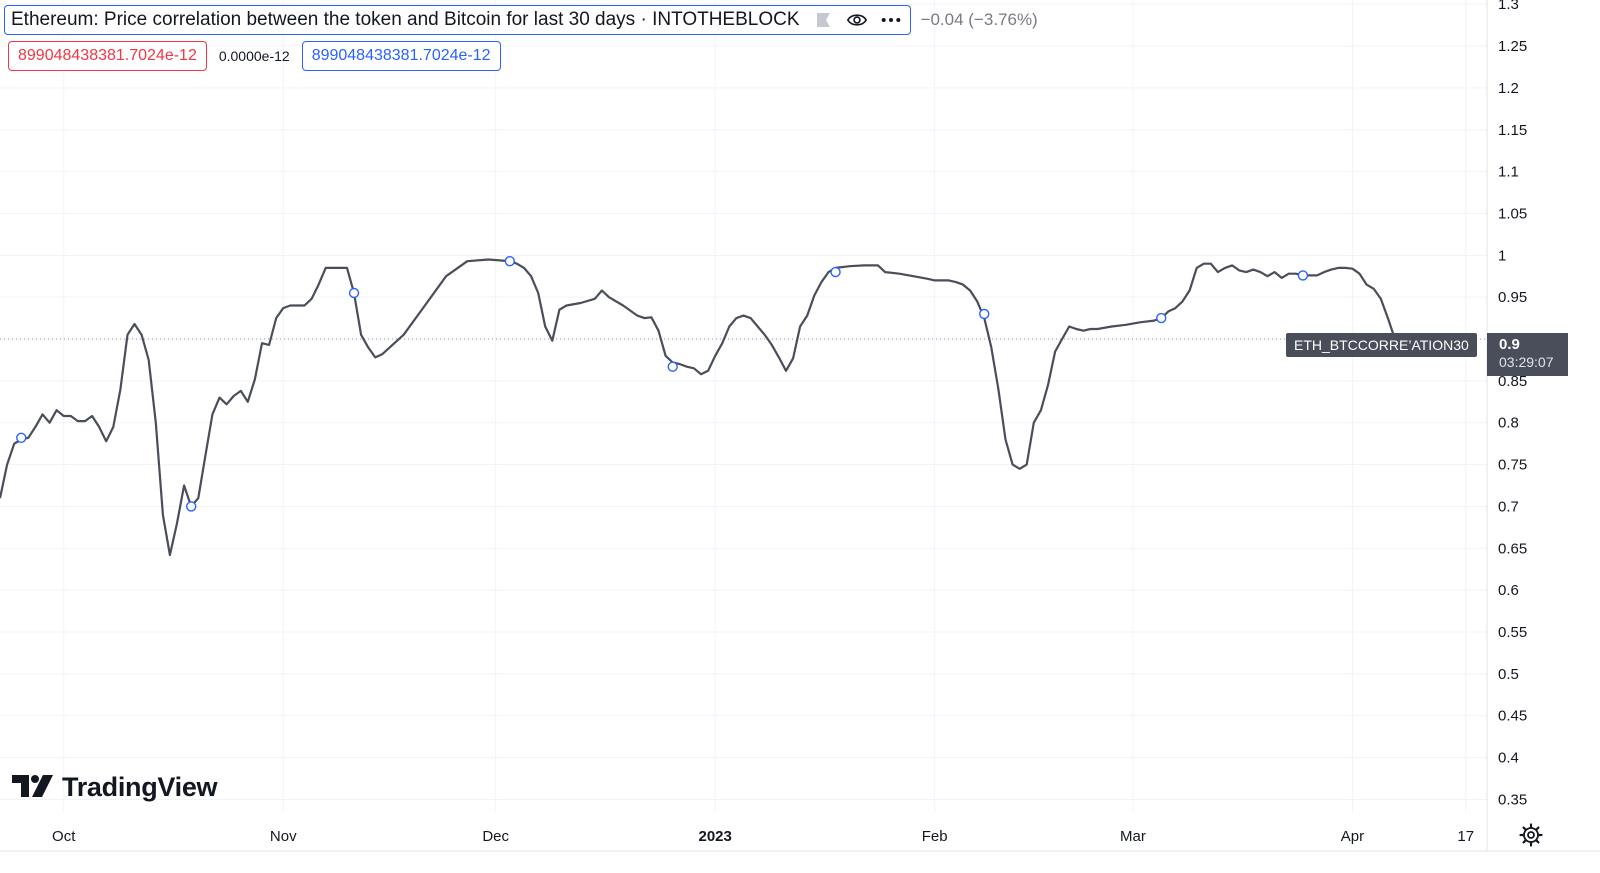 This screenshot has height=873, width=1600. Describe the element at coordinates (891, 20) in the screenshot. I see `more-icon` at that location.